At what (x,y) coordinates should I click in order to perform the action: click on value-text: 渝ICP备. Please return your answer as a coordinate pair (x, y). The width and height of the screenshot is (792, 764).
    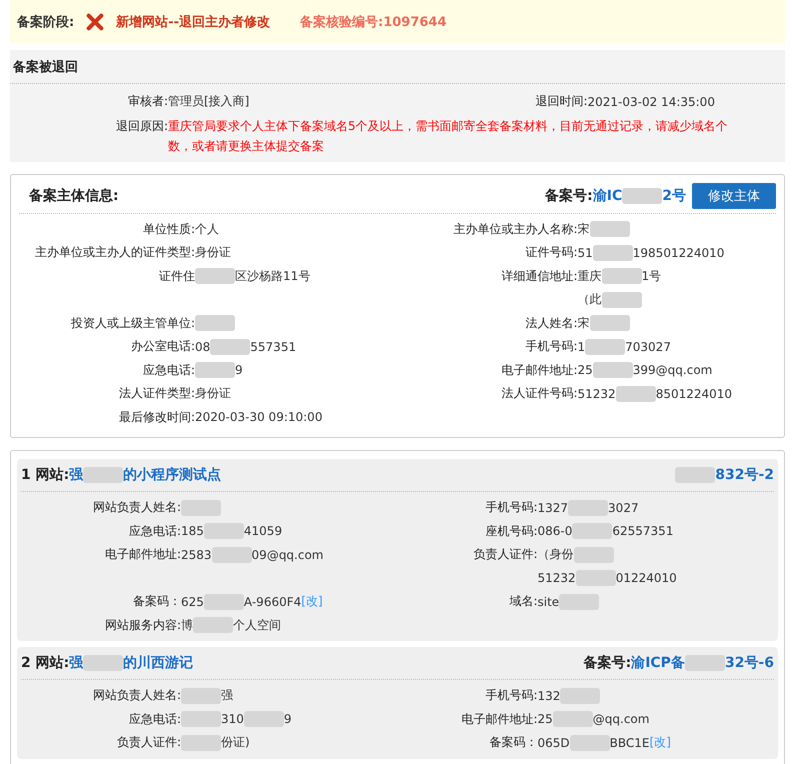
    Looking at the image, I should click on (658, 663).